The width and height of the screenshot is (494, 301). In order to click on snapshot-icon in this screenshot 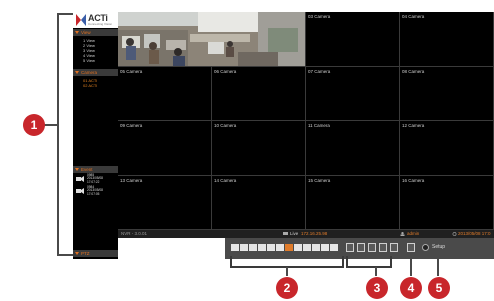, I will do `click(383, 247)`.